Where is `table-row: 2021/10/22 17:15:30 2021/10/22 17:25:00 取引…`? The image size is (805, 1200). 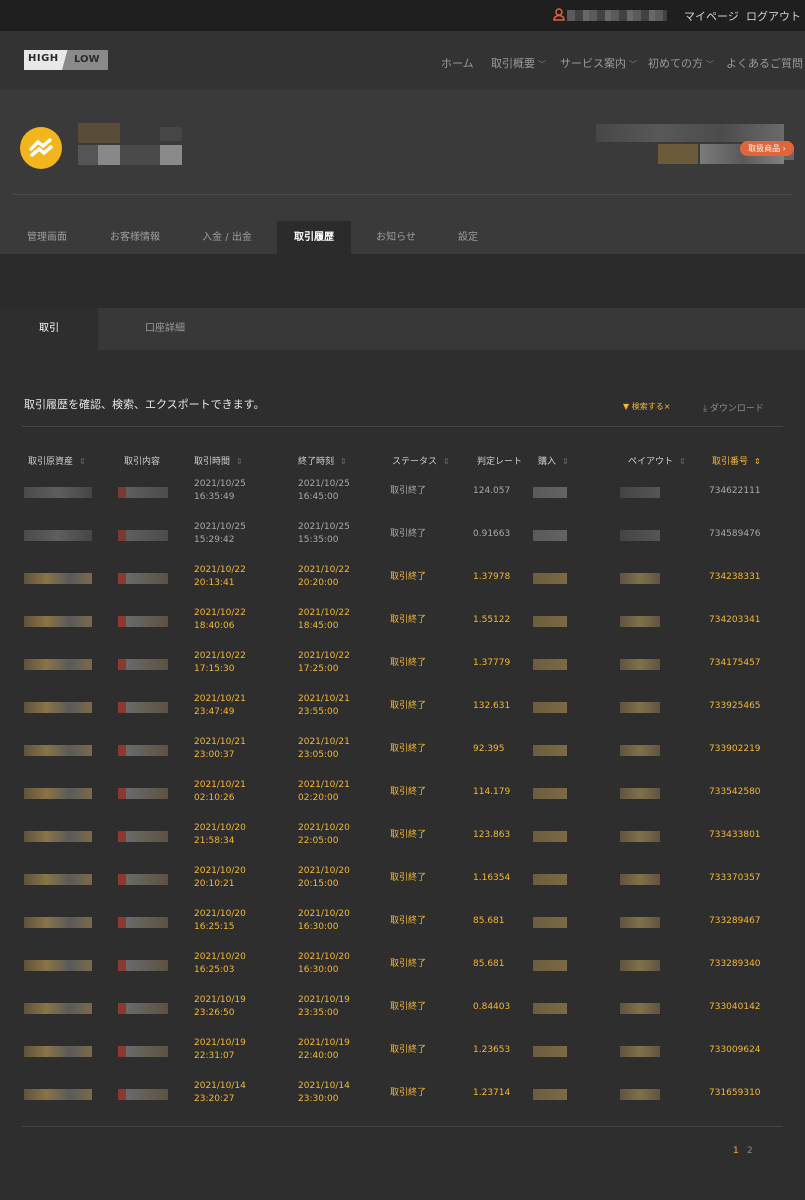 table-row: 2021/10/22 17:15:30 2021/10/22 17:25:00 取引… is located at coordinates (402, 667).